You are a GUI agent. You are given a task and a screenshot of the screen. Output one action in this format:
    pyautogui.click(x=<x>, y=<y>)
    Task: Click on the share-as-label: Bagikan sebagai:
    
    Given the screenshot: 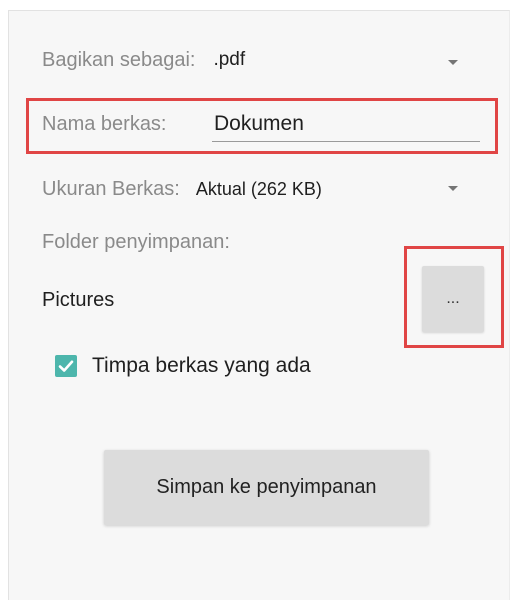 What is the action you would take?
    pyautogui.click(x=119, y=59)
    